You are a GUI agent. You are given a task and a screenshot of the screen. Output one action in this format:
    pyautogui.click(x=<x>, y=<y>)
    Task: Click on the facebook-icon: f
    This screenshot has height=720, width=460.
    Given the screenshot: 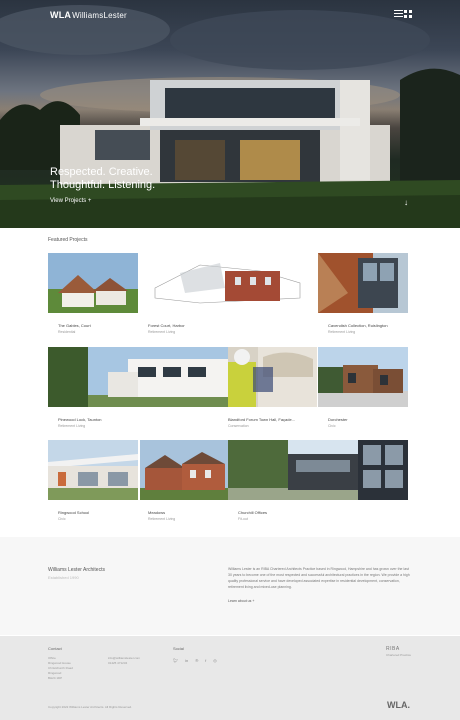 What is the action you would take?
    pyautogui.click(x=205, y=660)
    